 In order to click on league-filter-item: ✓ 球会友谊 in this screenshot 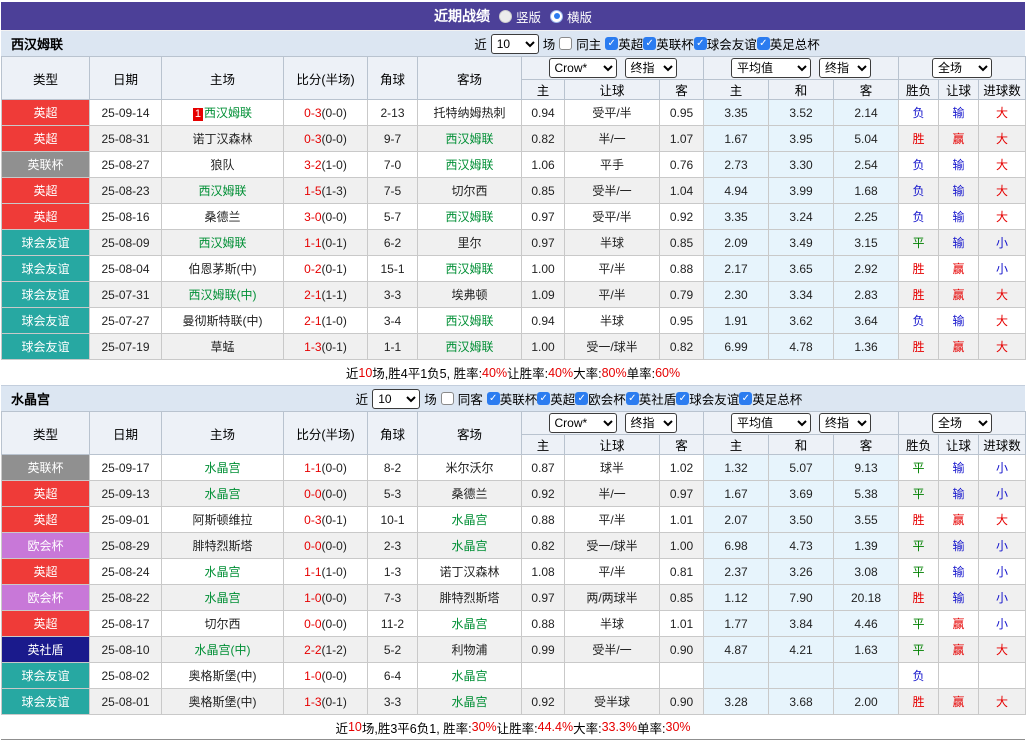, I will do `click(707, 398)`.